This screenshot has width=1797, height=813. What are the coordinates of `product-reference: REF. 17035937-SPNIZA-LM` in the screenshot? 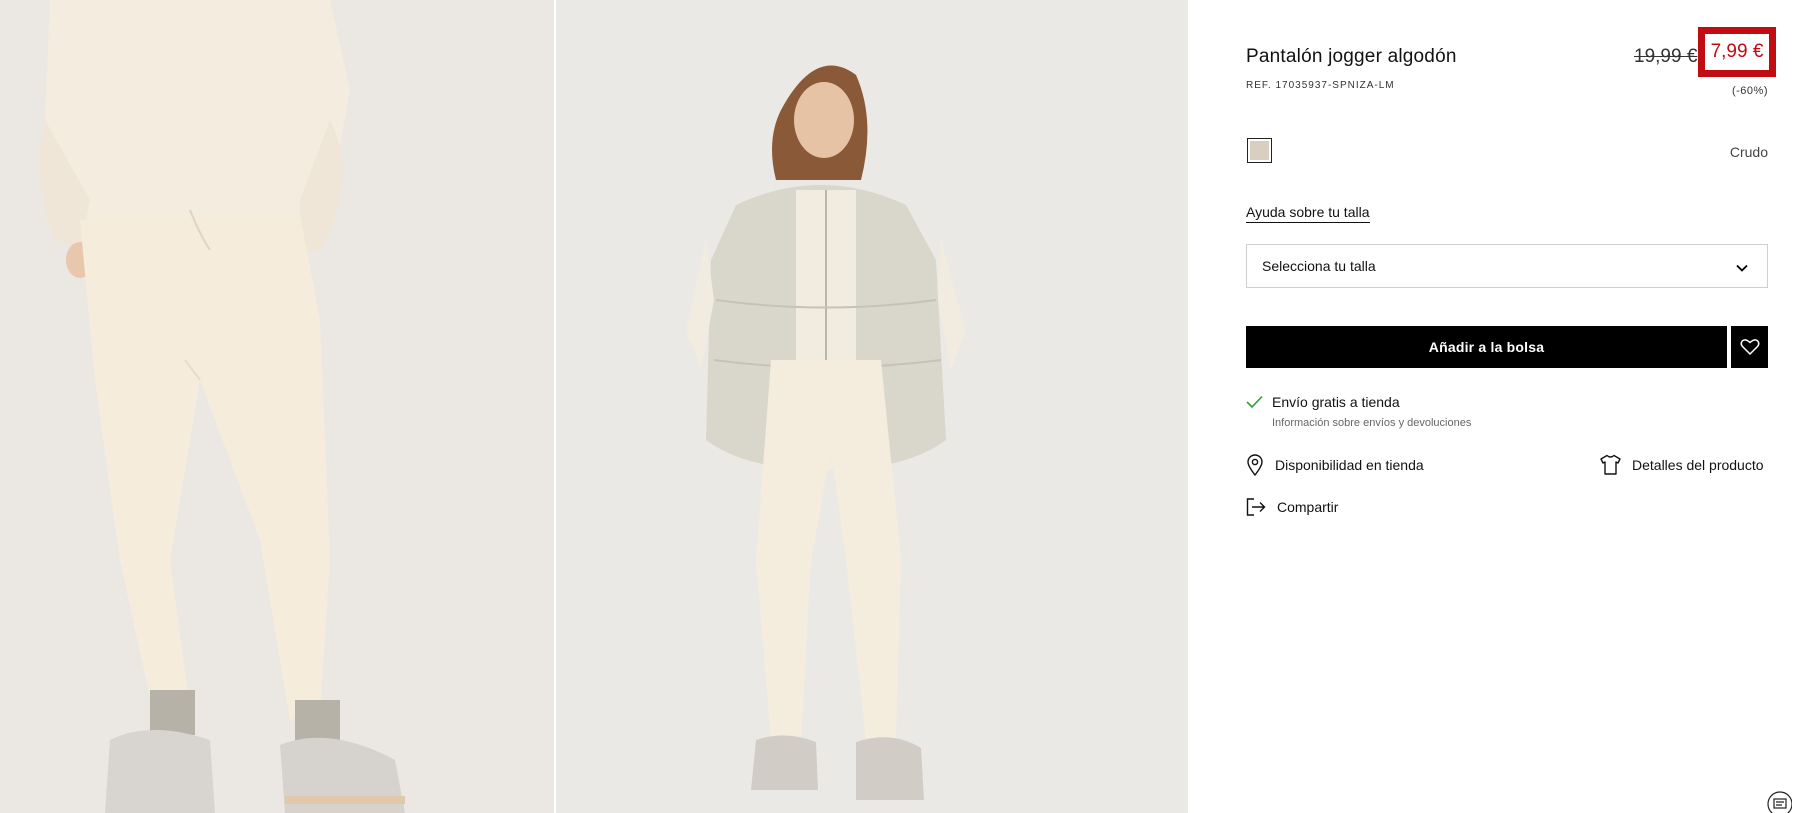 It's located at (1320, 85).